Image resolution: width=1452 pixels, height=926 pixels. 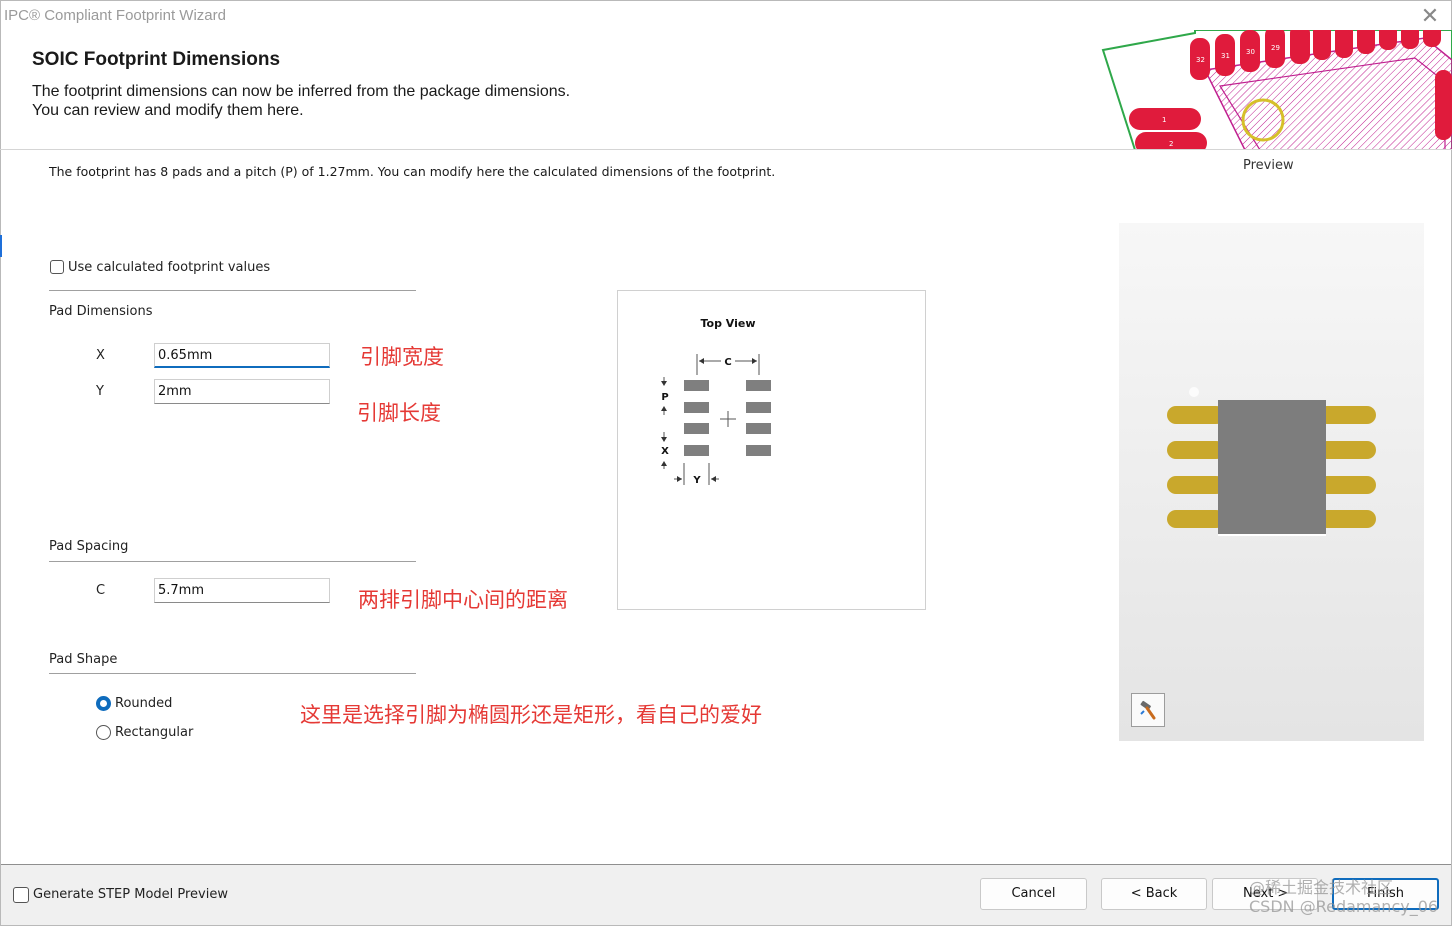 What do you see at coordinates (242, 590) in the screenshot?
I see `pad-c-input` at bounding box center [242, 590].